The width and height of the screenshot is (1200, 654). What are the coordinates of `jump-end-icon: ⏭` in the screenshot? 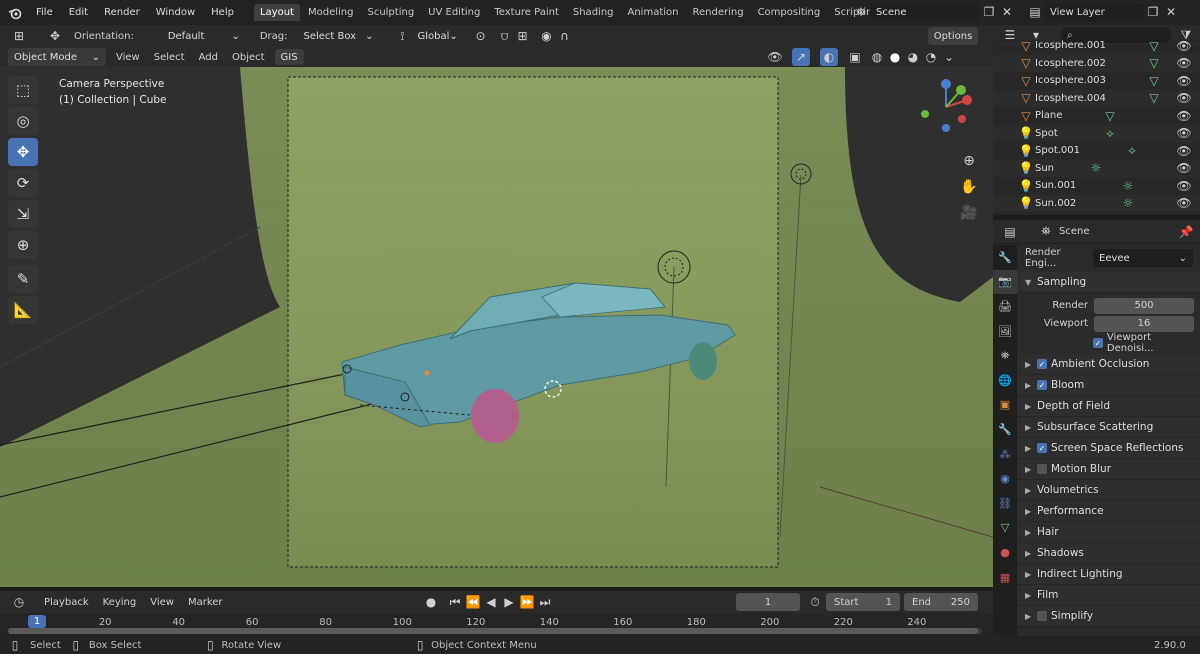 It's located at (545, 602).